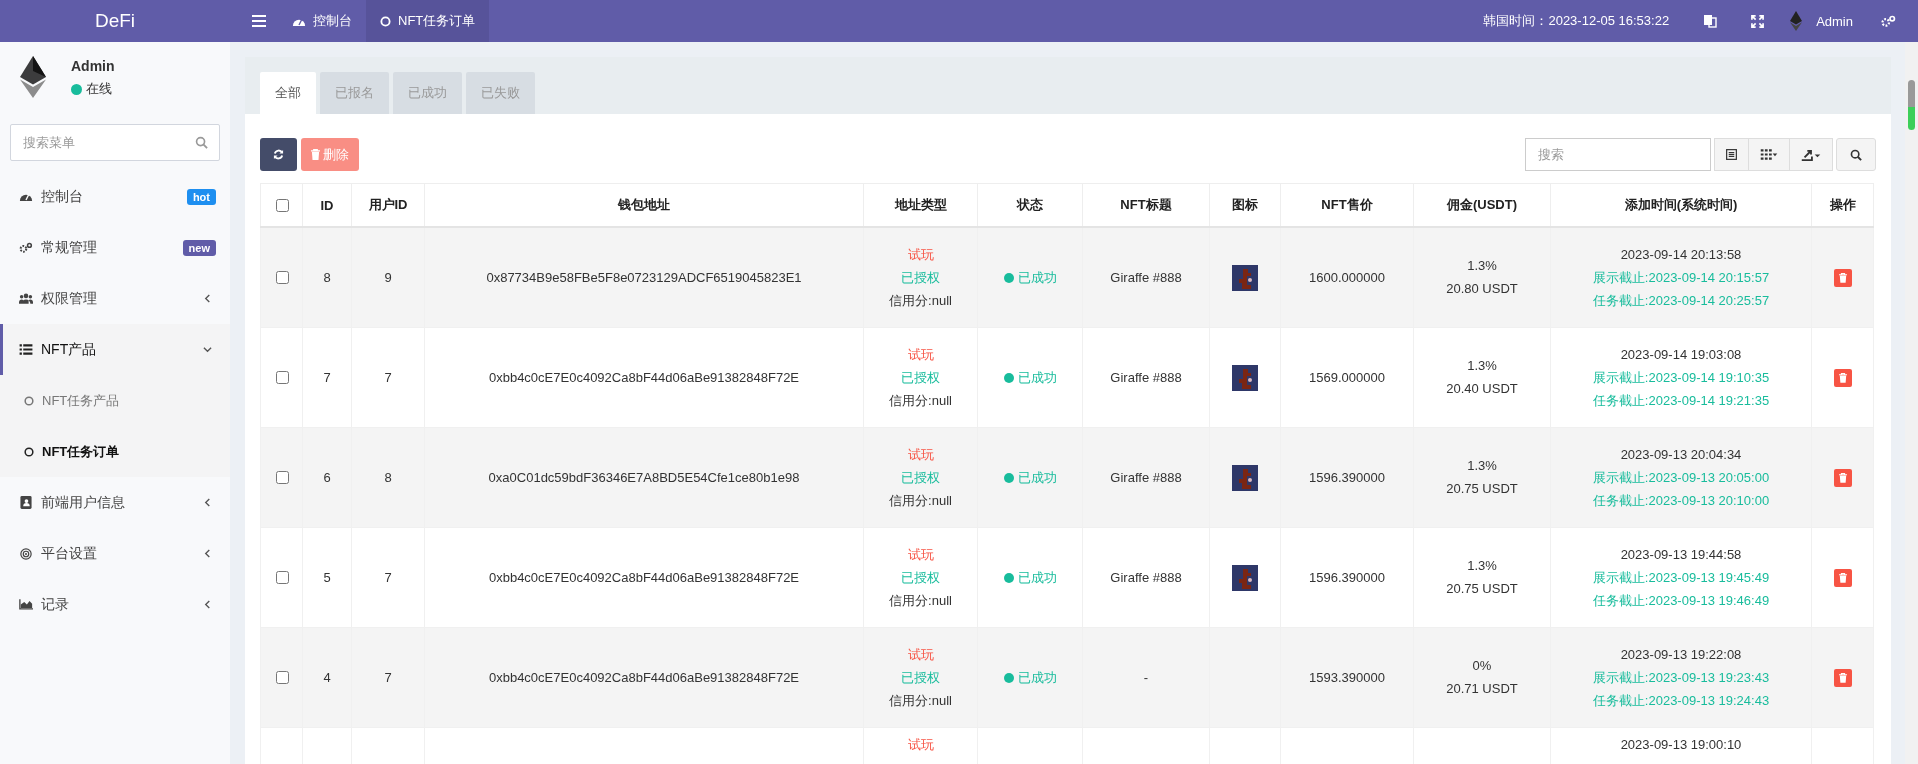  Describe the element at coordinates (1618, 154) in the screenshot. I see `table-search-field: 搜索` at that location.